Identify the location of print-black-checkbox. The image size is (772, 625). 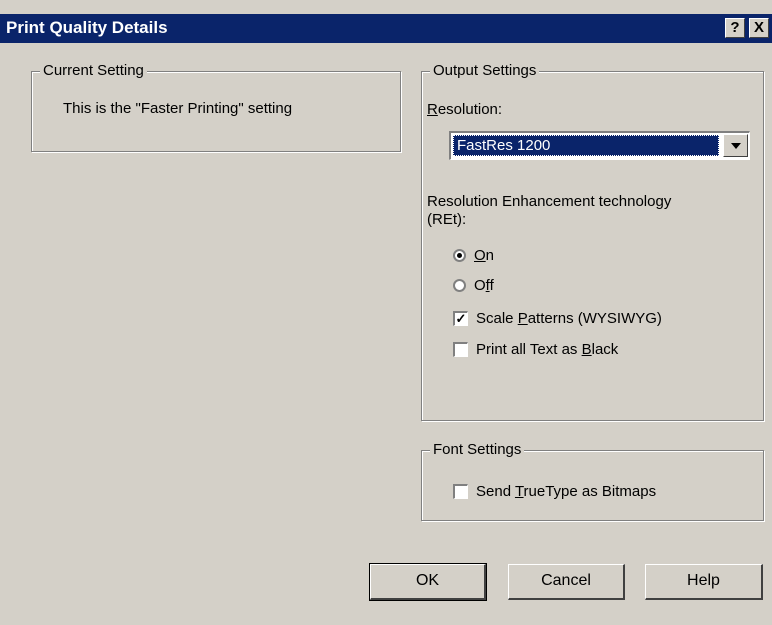
(460, 349).